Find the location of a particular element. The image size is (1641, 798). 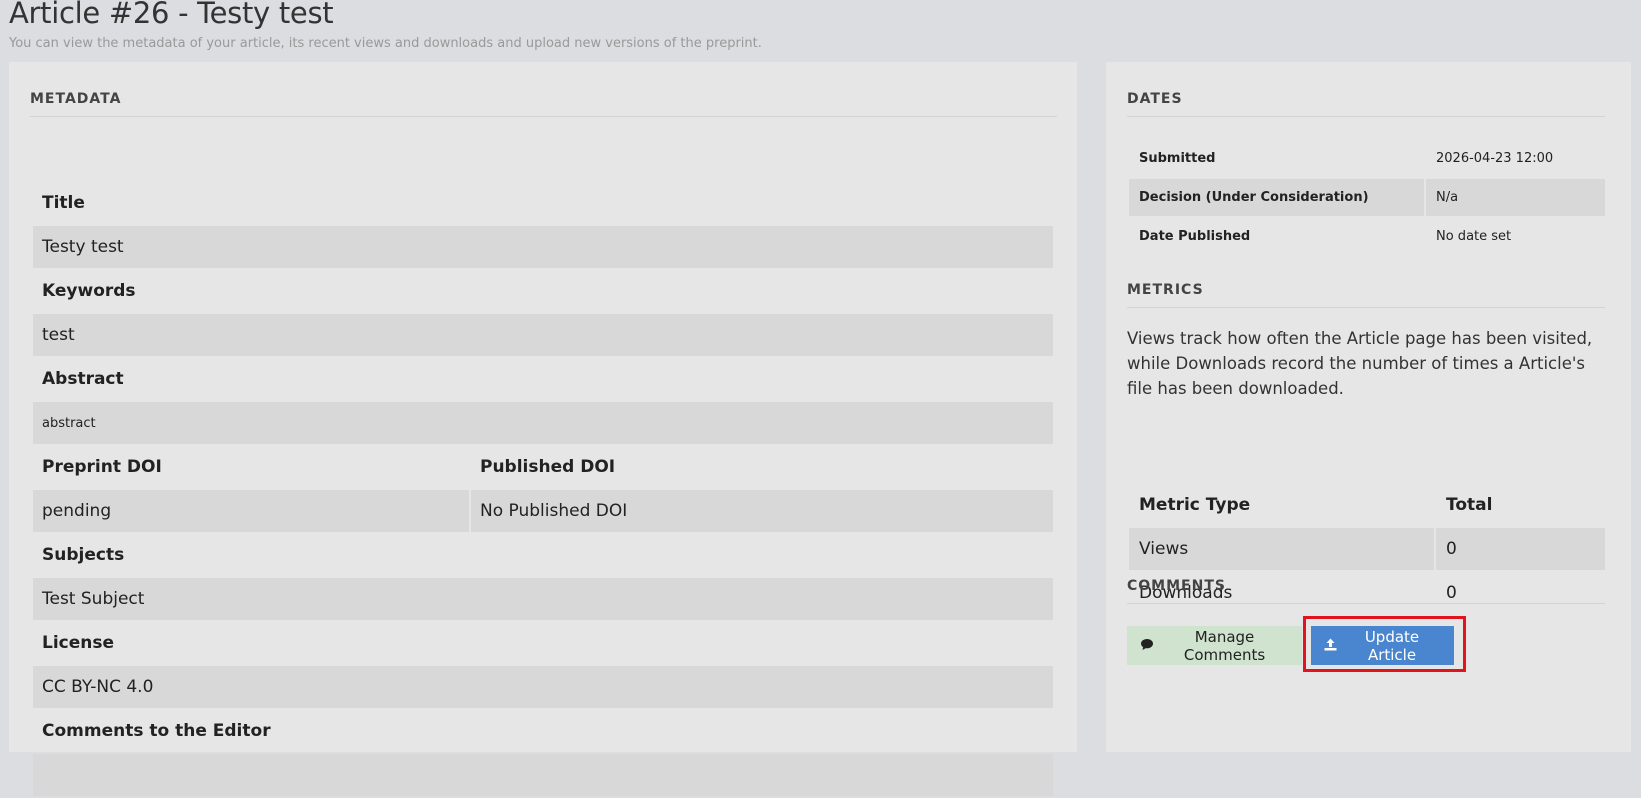

keywords-label: Keywords is located at coordinates (89, 291).